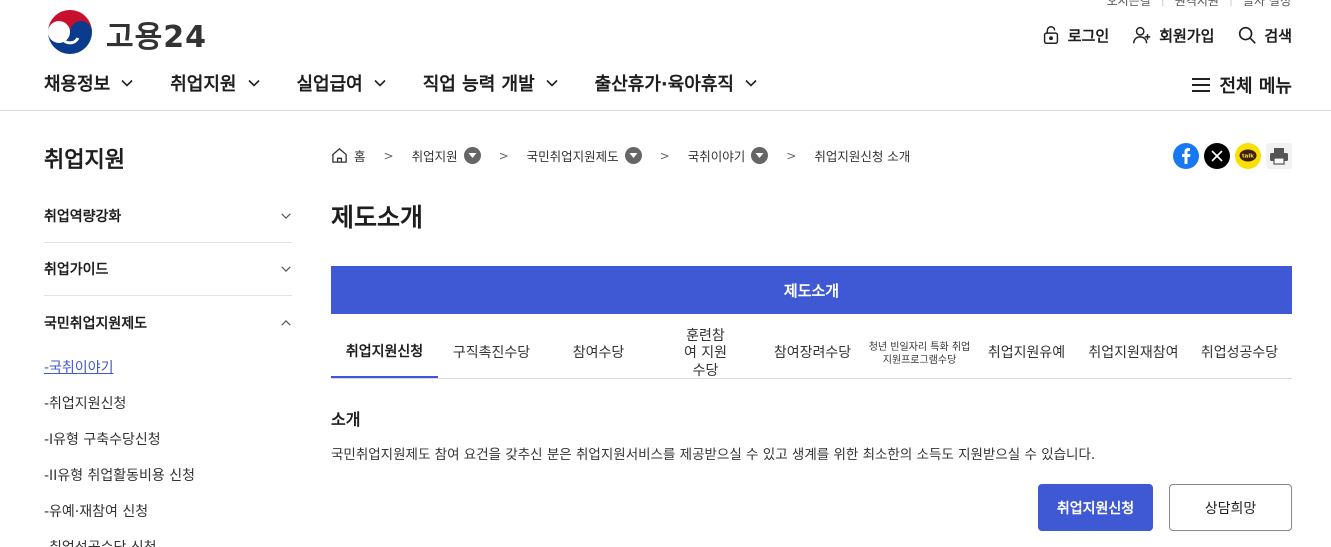  Describe the element at coordinates (1142, 35) in the screenshot. I see `user-add-icon` at that location.